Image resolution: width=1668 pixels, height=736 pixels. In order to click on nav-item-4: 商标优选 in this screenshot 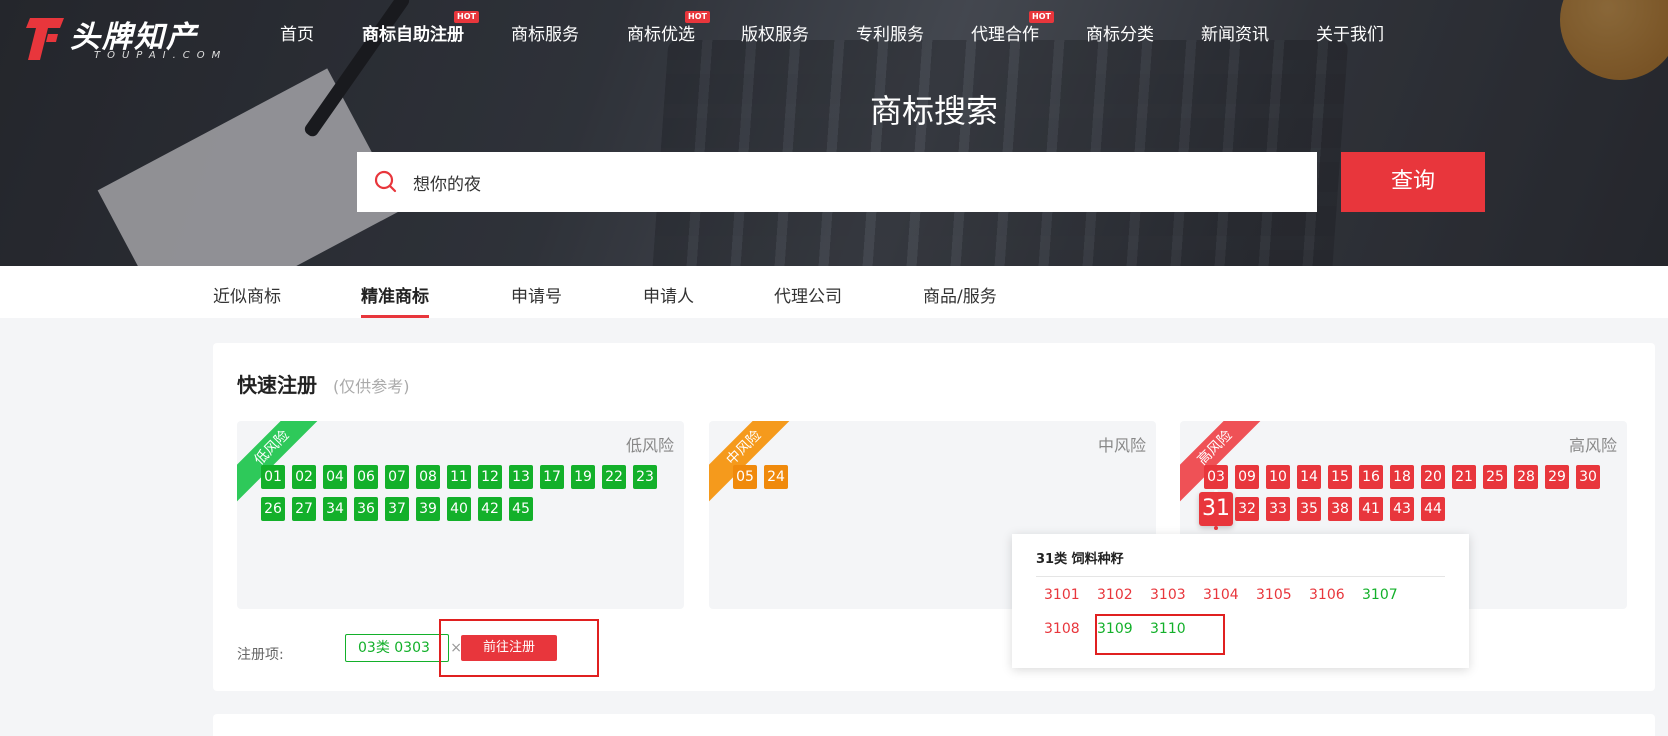, I will do `click(661, 32)`.